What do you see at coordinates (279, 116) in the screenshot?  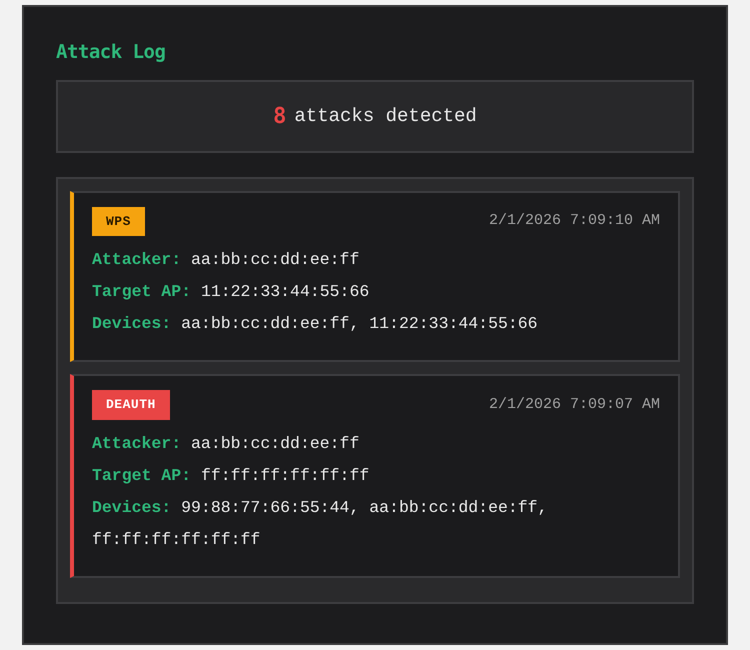 I see `attack-count: 8` at bounding box center [279, 116].